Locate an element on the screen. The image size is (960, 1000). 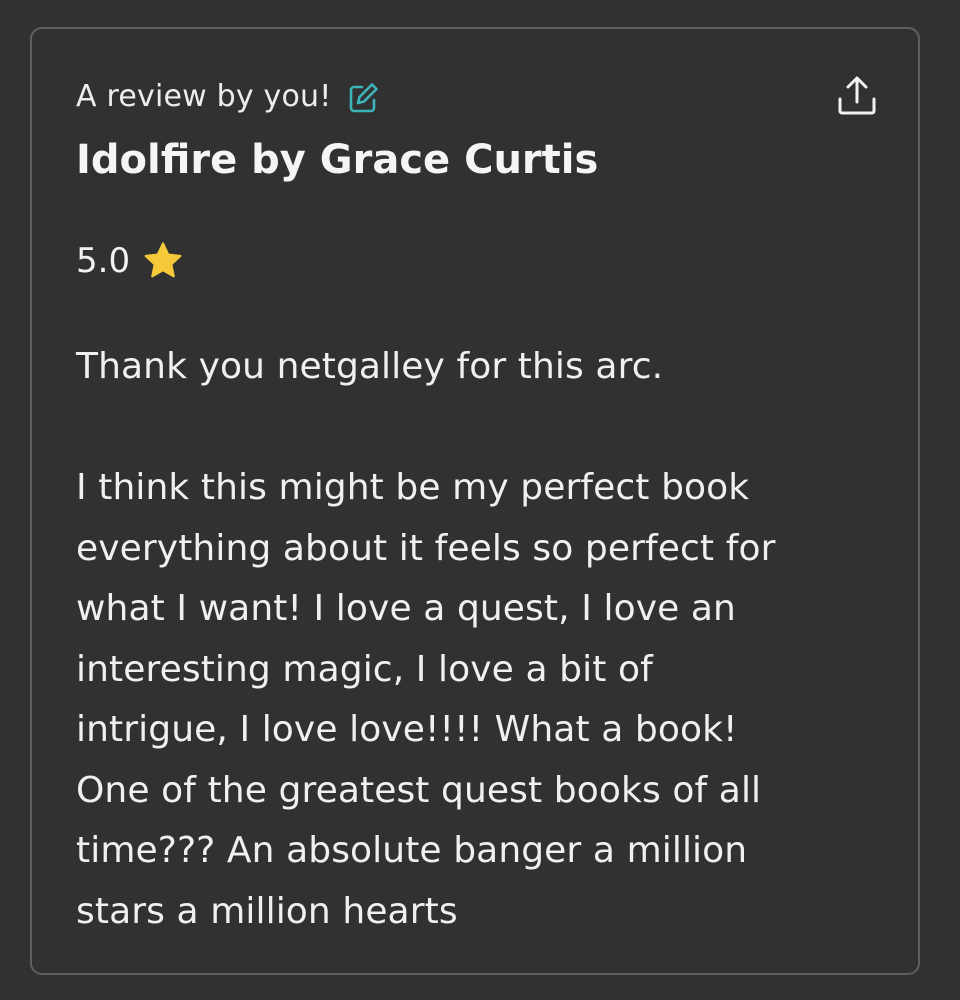
share-icon is located at coordinates (857, 96).